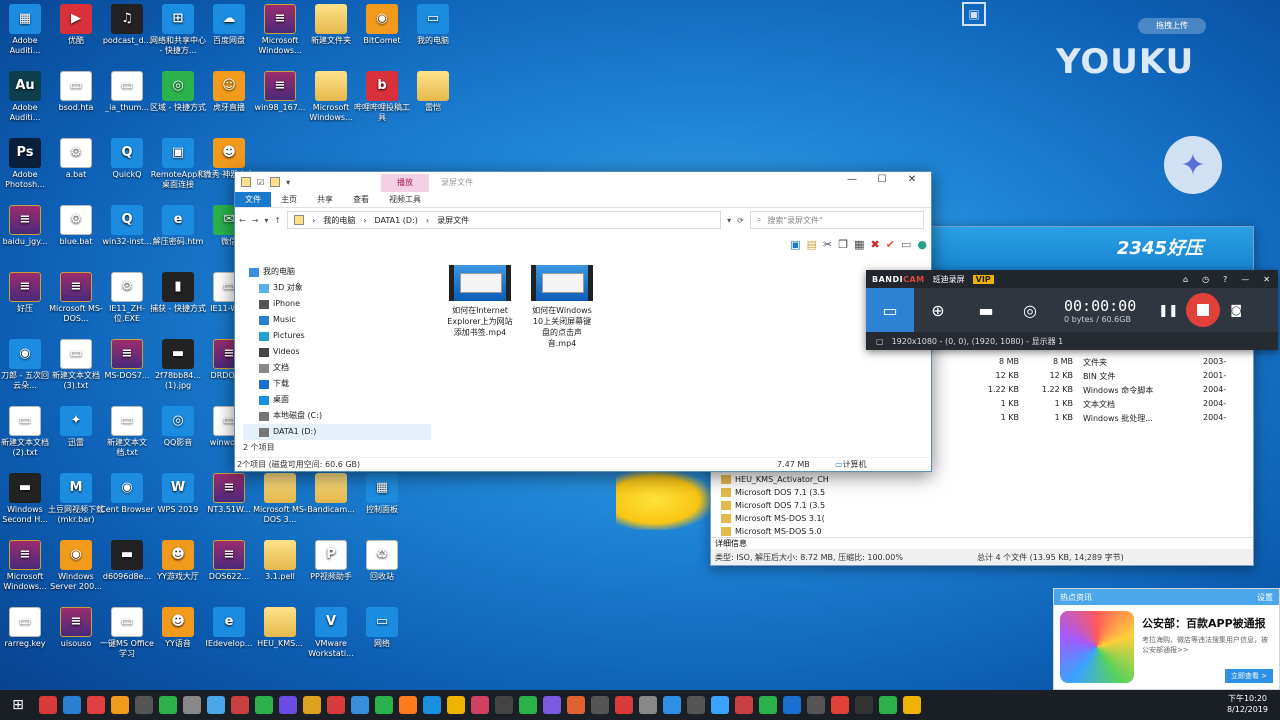  Describe the element at coordinates (18, 705) in the screenshot. I see `start-button: ⊞` at that location.